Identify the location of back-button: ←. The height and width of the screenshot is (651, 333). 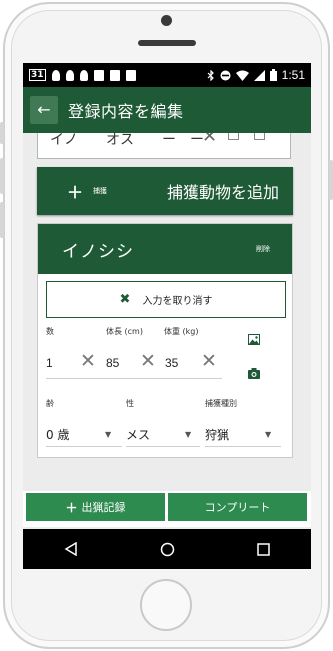
(44, 110).